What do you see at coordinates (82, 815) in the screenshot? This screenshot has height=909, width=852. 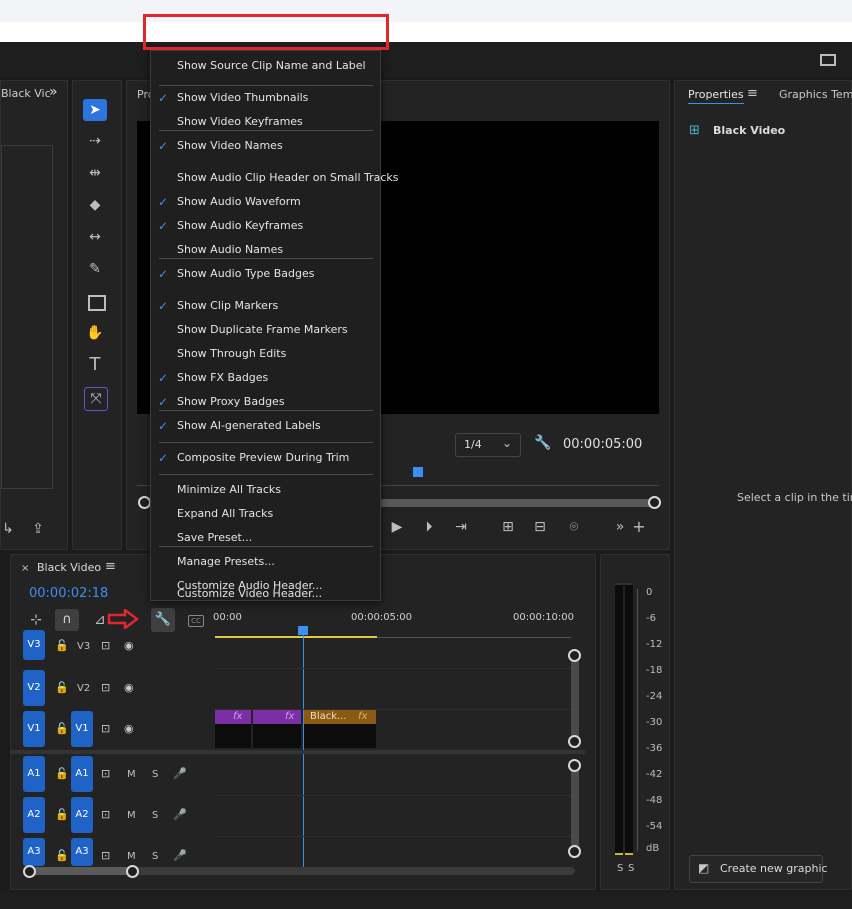 I see `track-target-a2: A2` at bounding box center [82, 815].